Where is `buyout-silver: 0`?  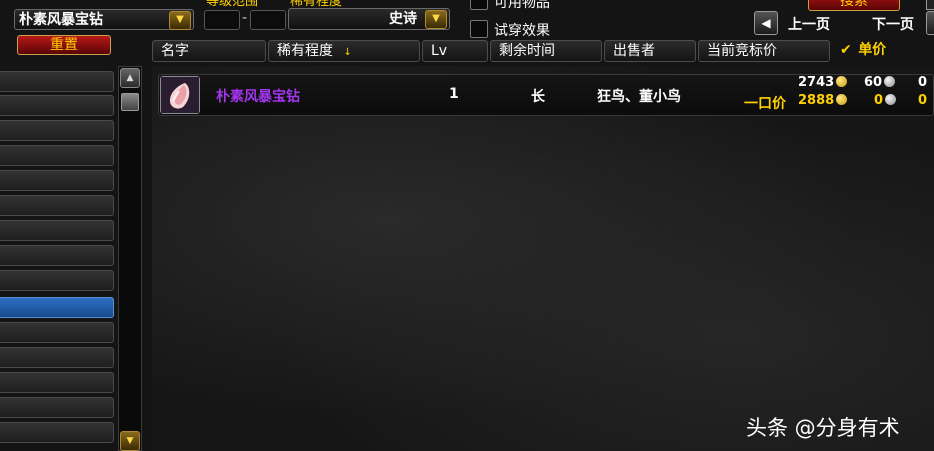 buyout-silver: 0 is located at coordinates (885, 100).